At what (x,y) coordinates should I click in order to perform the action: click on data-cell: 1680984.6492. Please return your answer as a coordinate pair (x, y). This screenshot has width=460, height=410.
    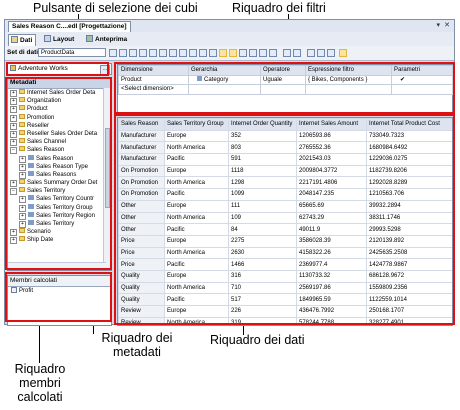
    Looking at the image, I should click on (409, 148).